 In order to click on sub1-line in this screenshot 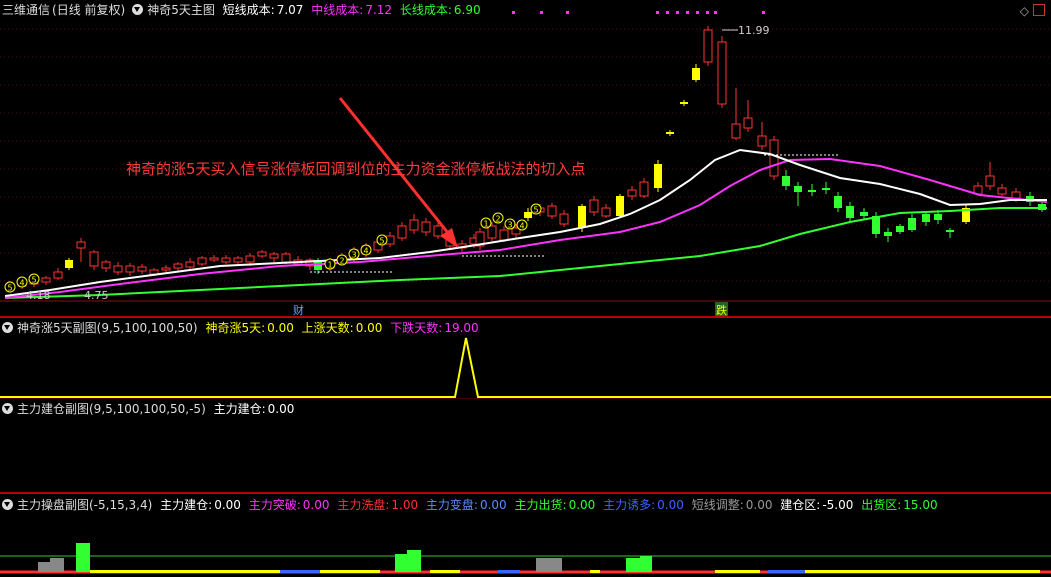, I will do `click(525, 367)`.